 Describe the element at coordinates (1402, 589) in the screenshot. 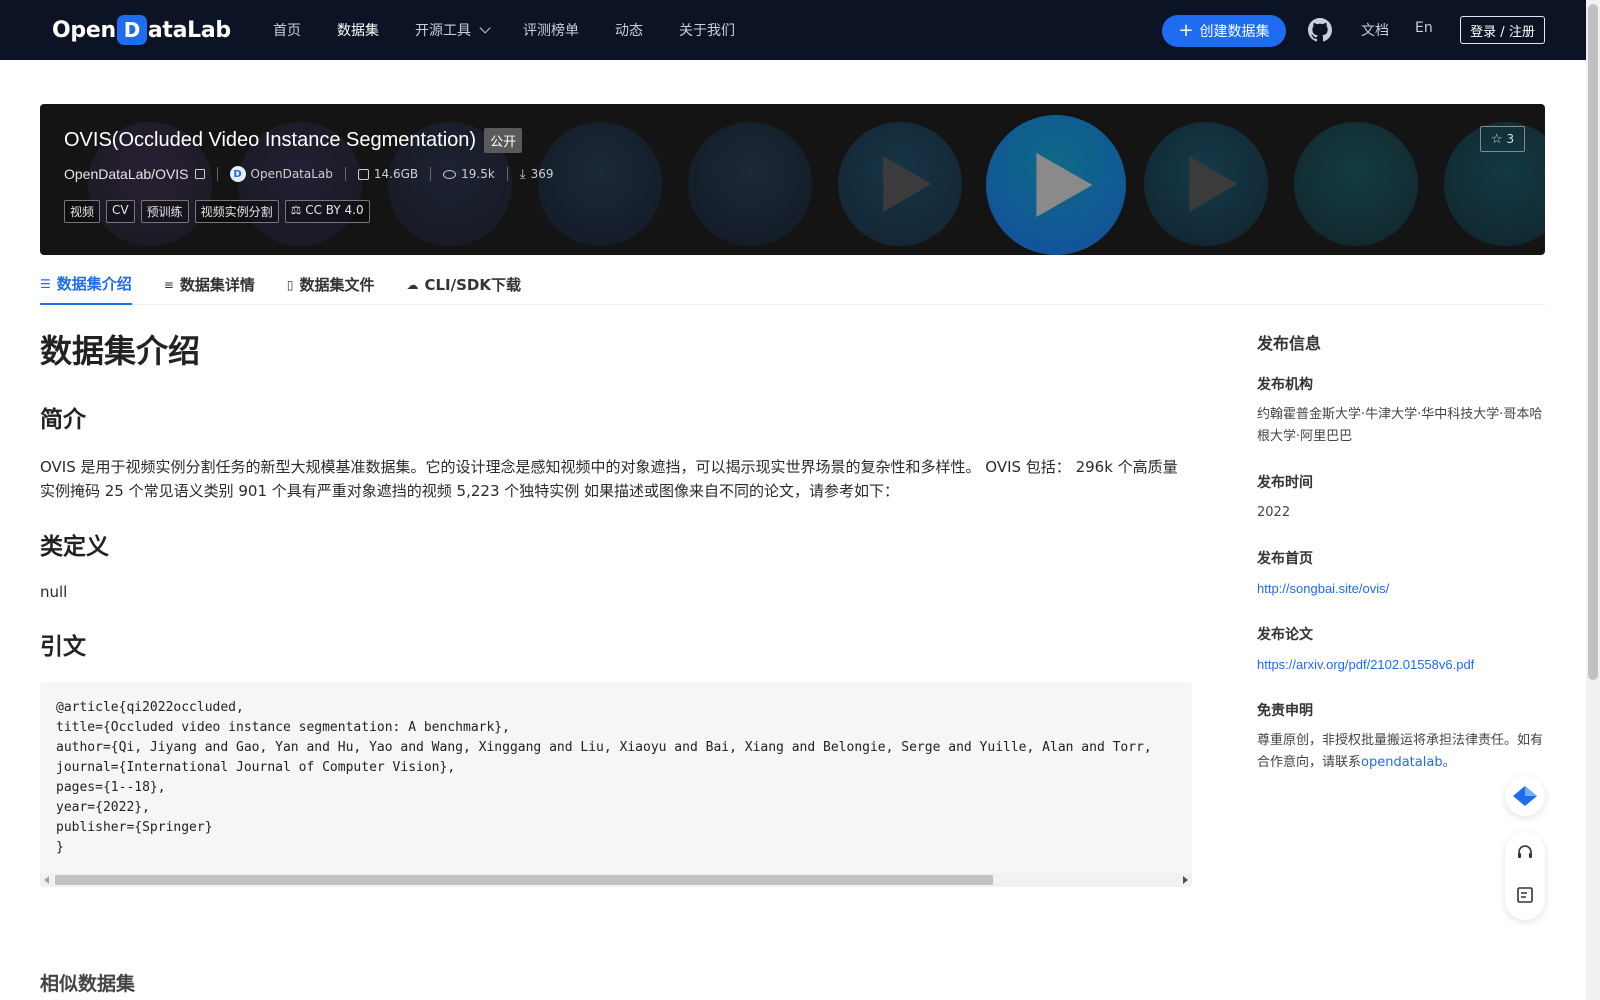

I see `homepage-link: http://songbai.site/ovis/` at that location.